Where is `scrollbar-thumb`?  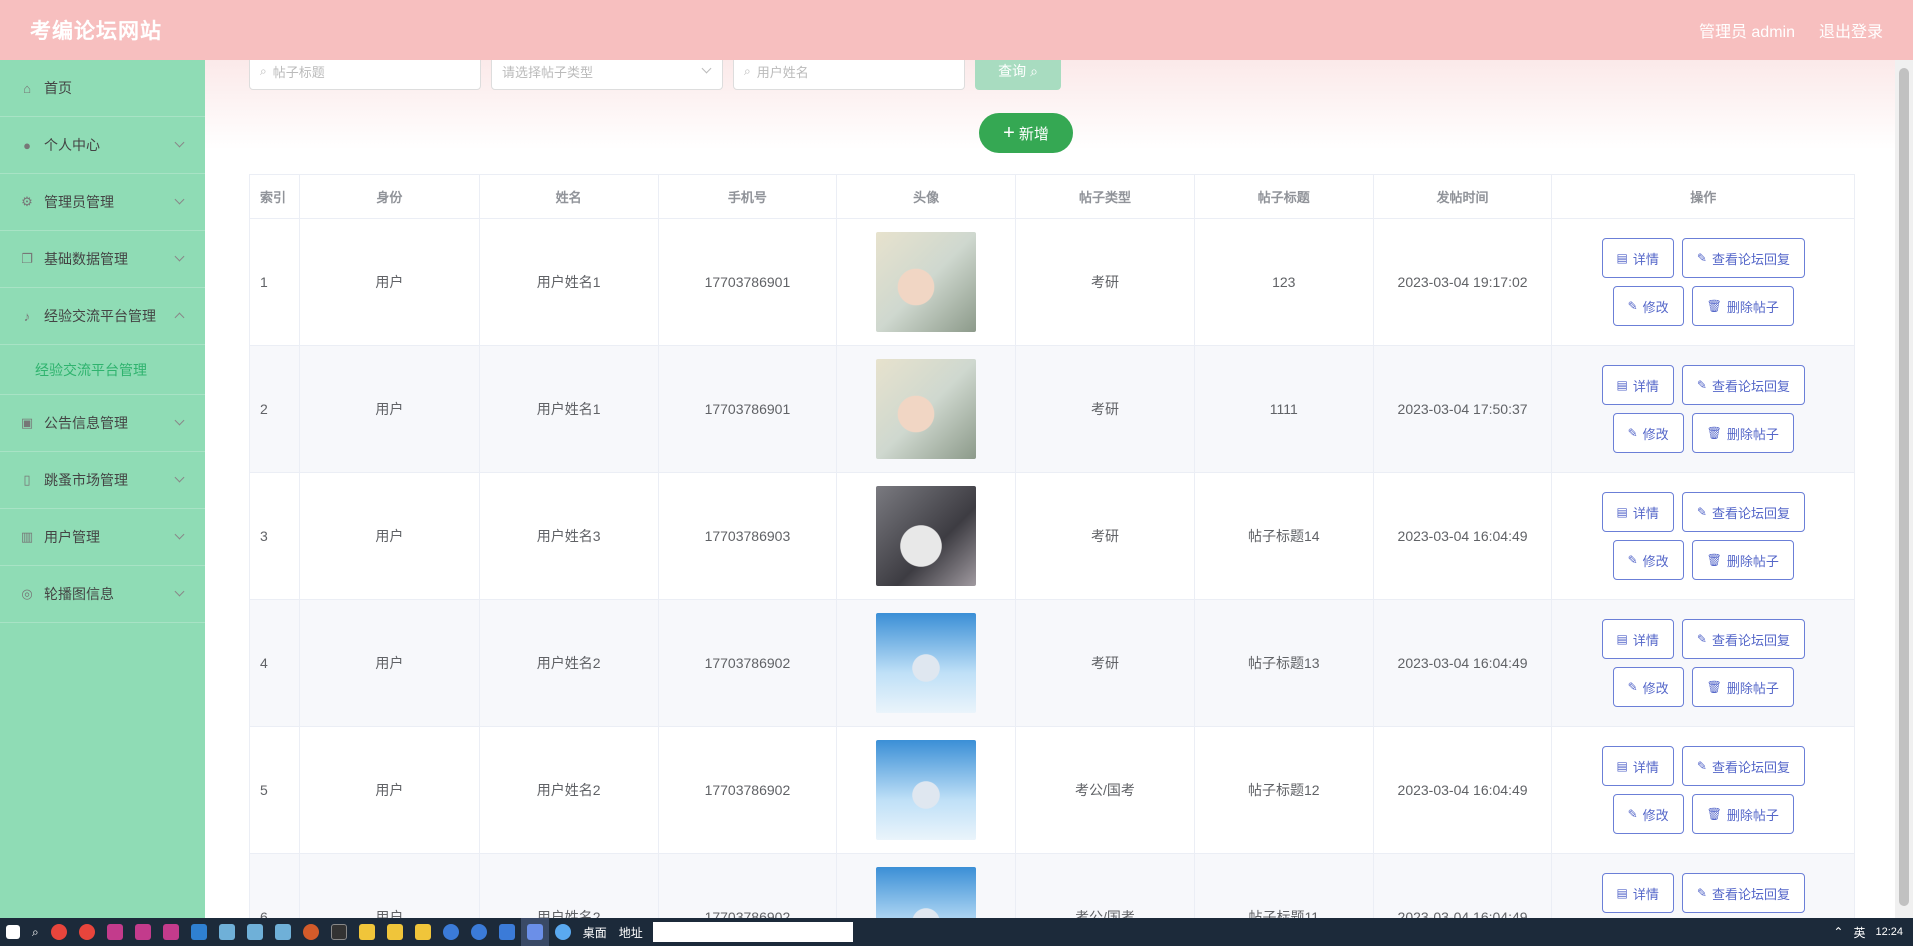
scrollbar-thumb is located at coordinates (1904, 487).